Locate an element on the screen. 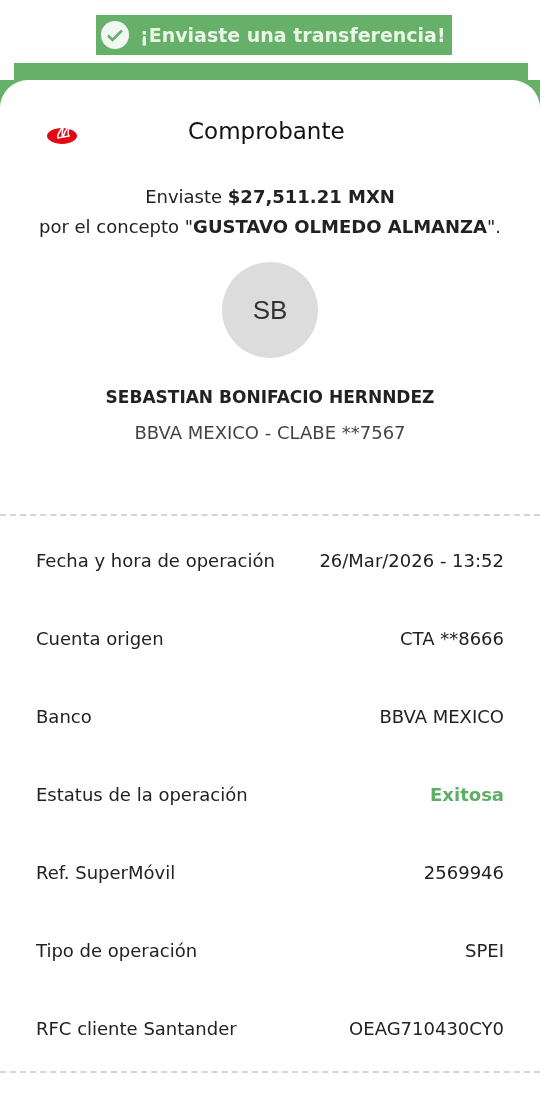  recipient-name: SEBASTIAN BONIFACIO HERNNDEZ is located at coordinates (270, 397).